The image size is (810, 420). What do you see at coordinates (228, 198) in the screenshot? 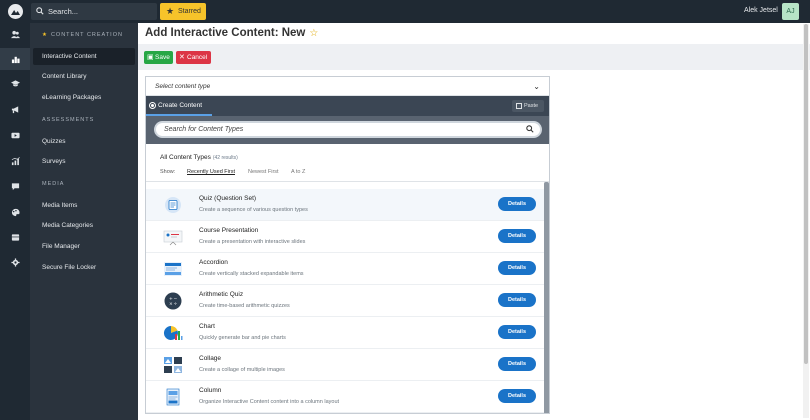
I see `content-type-name: Quiz (Question Set)` at bounding box center [228, 198].